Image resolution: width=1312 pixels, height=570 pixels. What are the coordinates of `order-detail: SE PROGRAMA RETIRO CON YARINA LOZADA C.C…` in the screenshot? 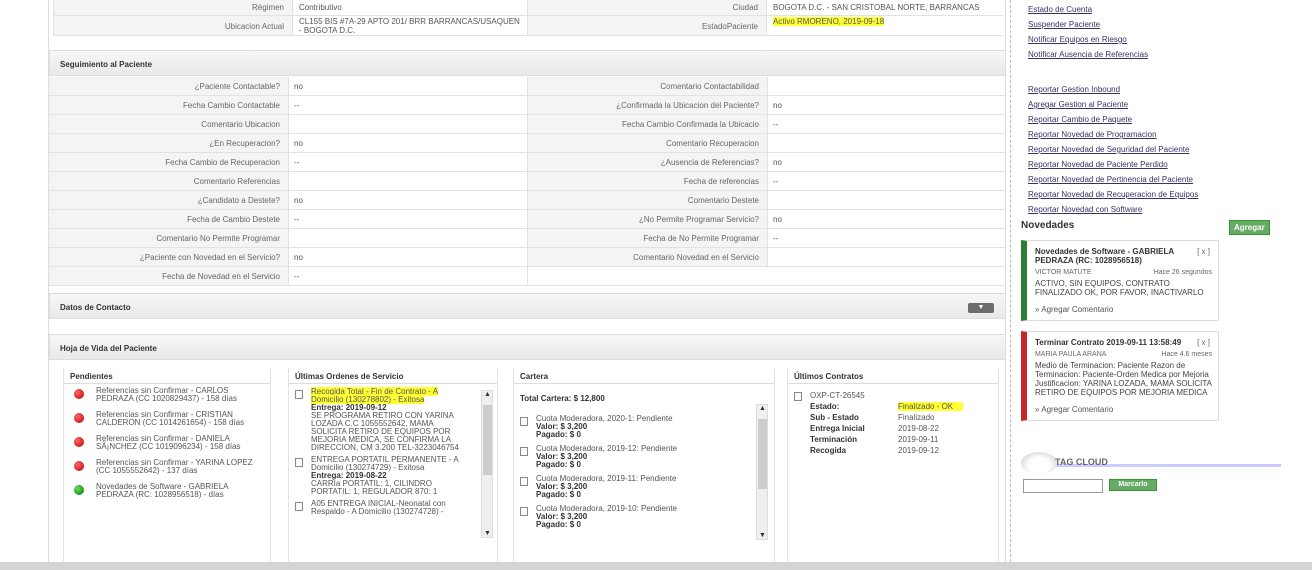 It's located at (385, 431).